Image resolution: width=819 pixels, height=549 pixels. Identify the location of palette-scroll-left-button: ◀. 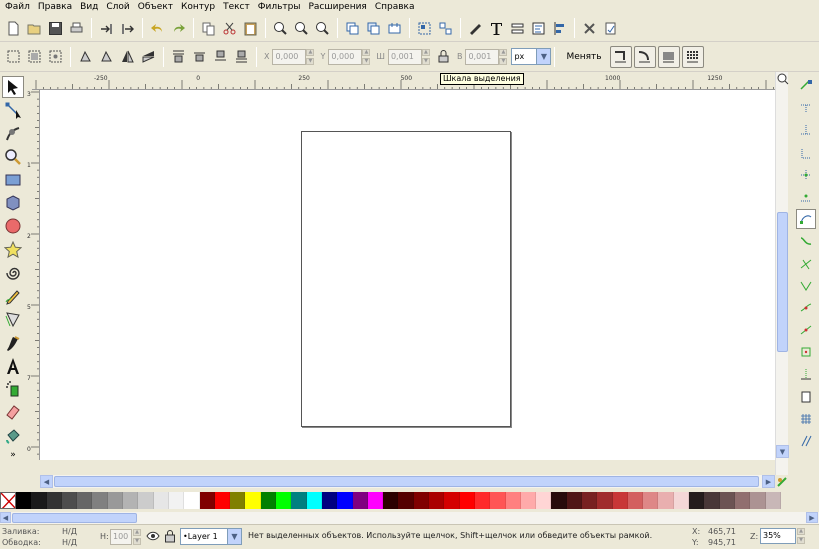
(5, 517).